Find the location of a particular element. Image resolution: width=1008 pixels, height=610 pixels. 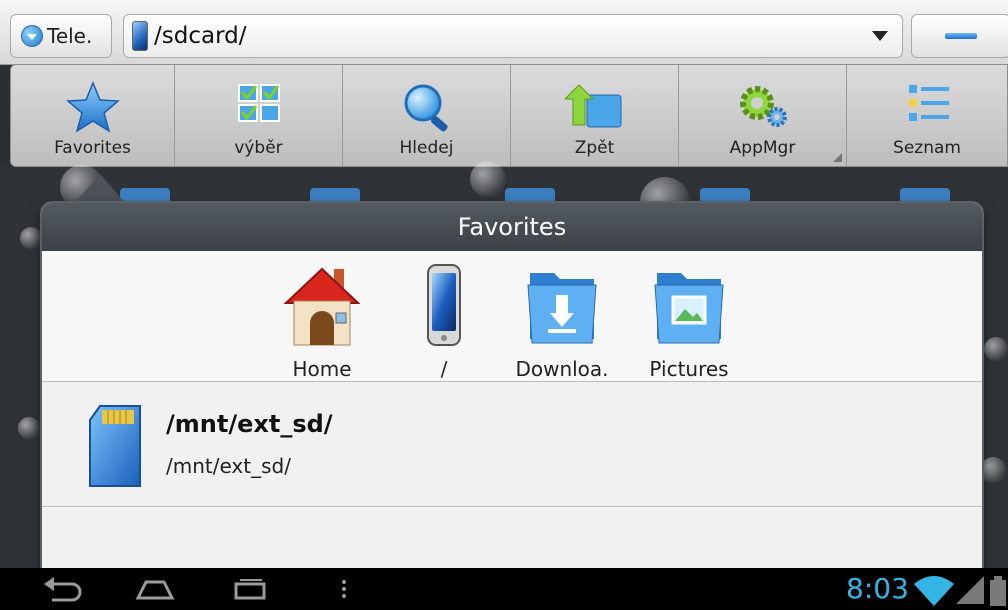

address-bar: Tele. /sdcard/ is located at coordinates (504, 32).